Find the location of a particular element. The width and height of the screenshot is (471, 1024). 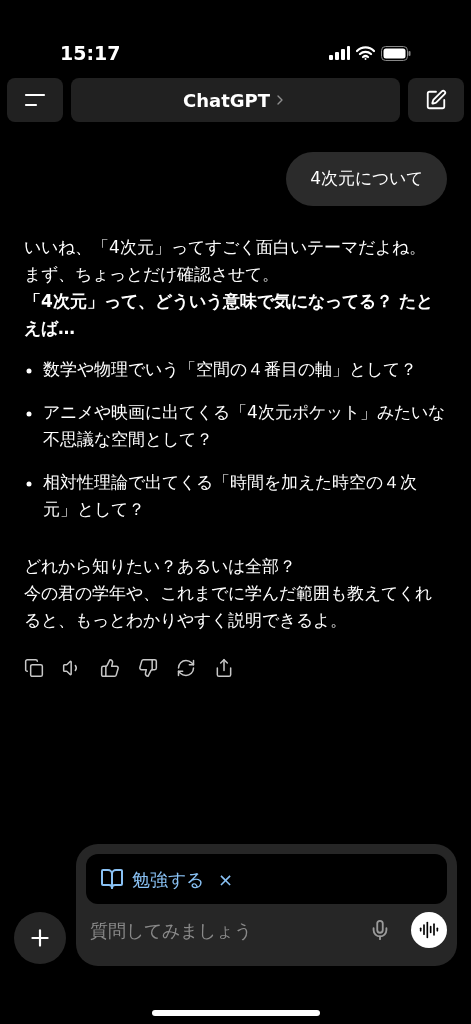

refresh-icon is located at coordinates (186, 668).